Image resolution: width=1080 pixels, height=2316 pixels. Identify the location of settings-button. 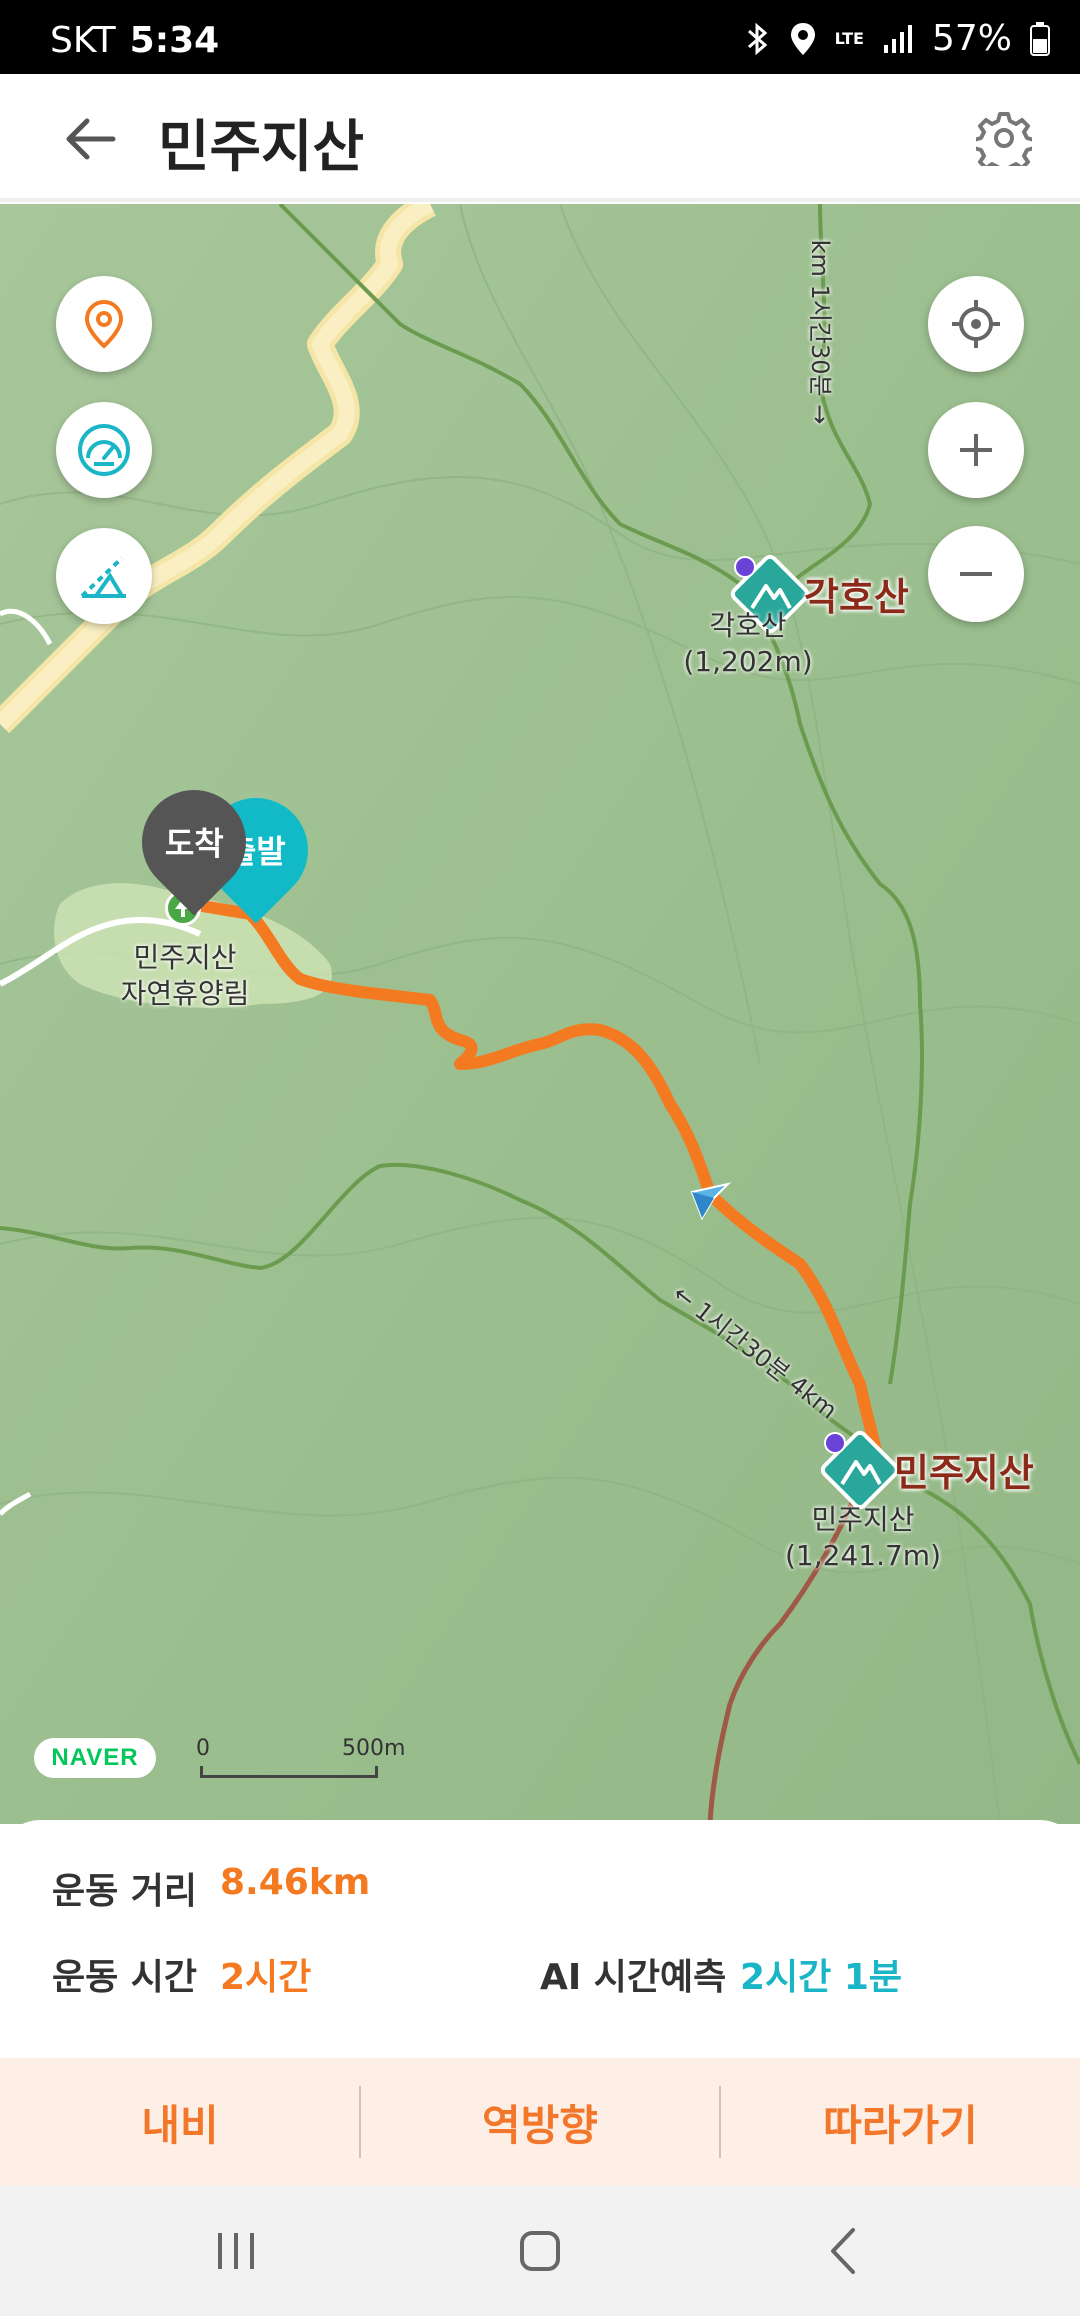
(1004, 138).